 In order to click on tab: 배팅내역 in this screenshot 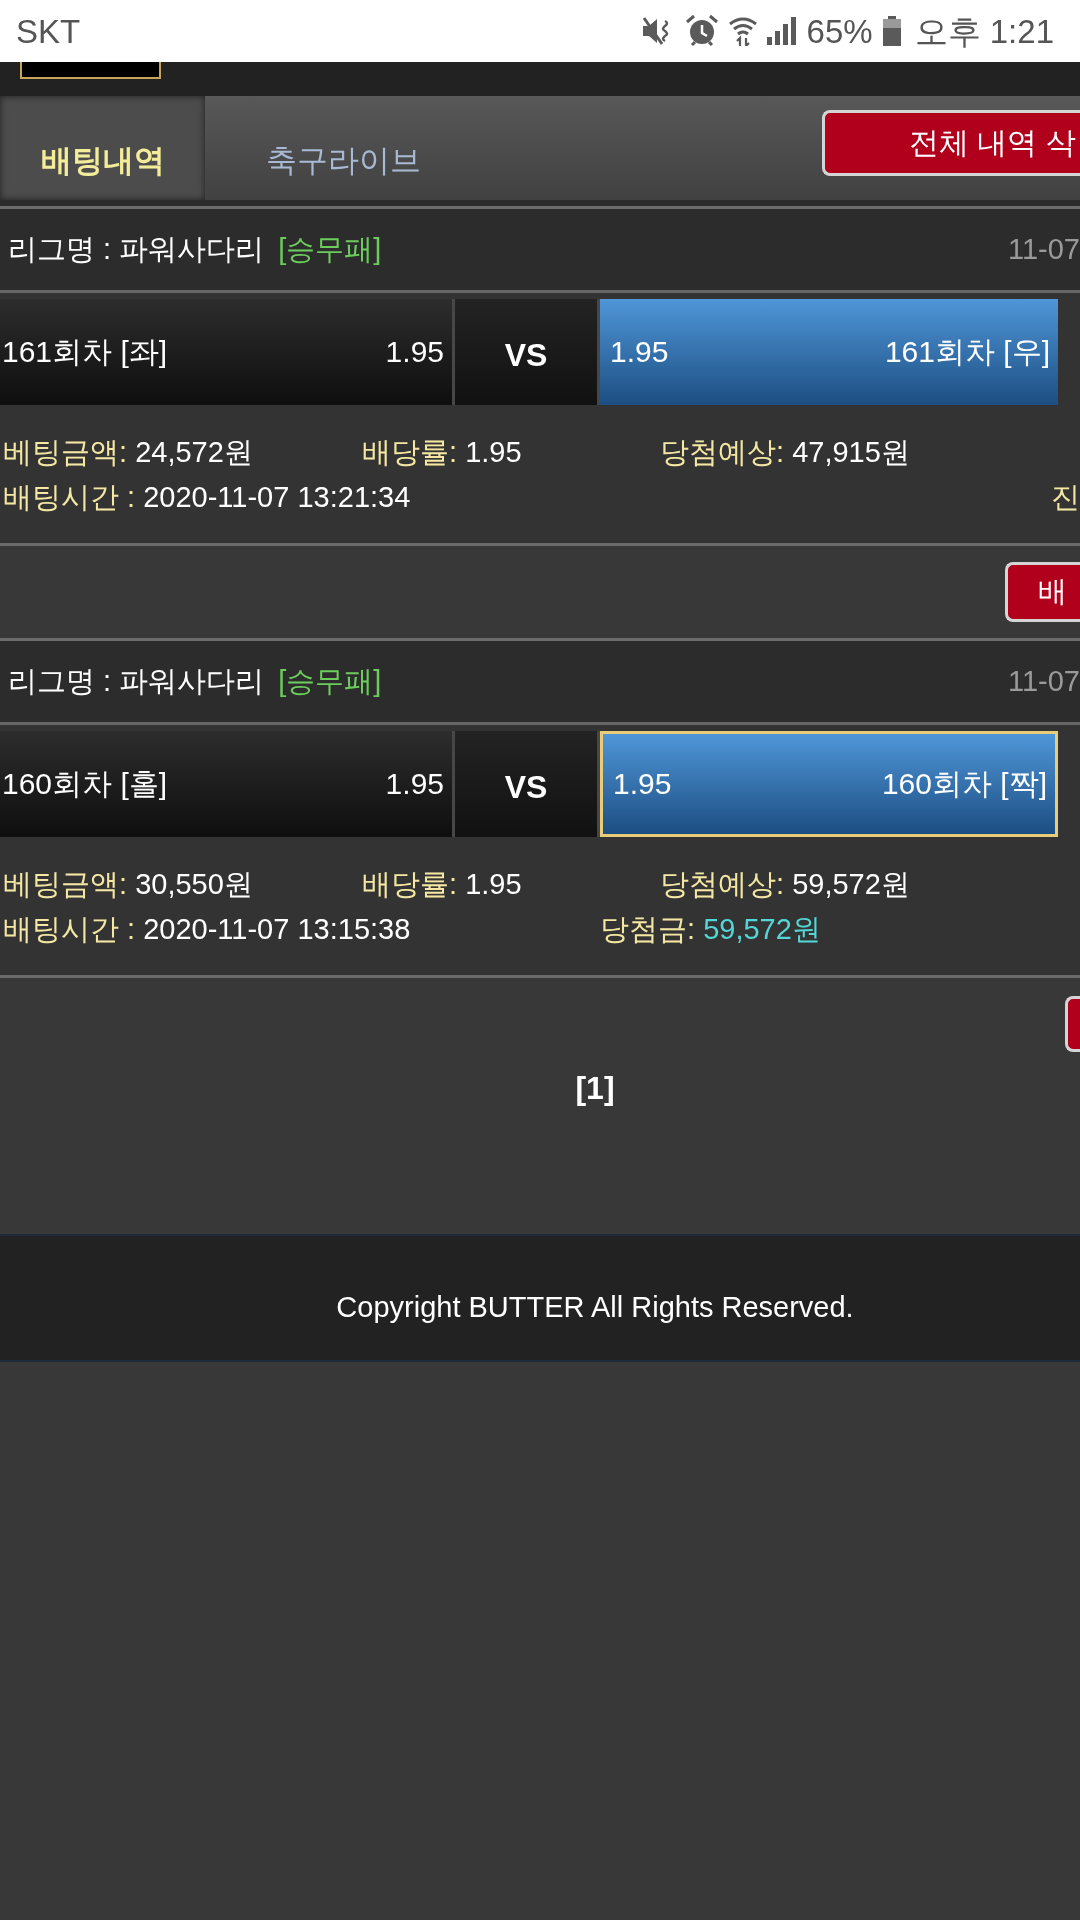, I will do `click(102, 148)`.